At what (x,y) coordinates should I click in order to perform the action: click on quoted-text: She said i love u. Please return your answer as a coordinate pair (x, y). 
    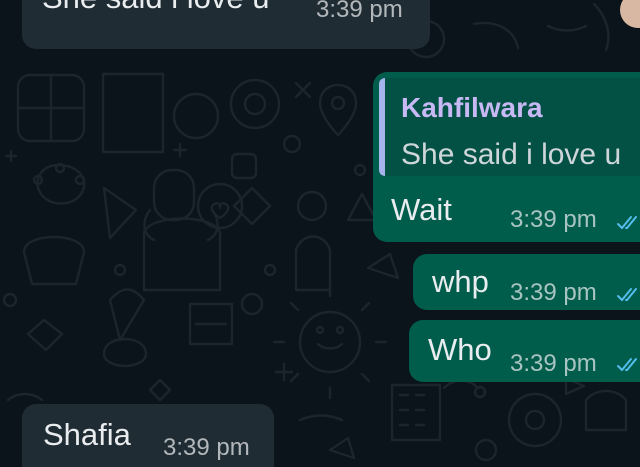
    Looking at the image, I should click on (511, 154).